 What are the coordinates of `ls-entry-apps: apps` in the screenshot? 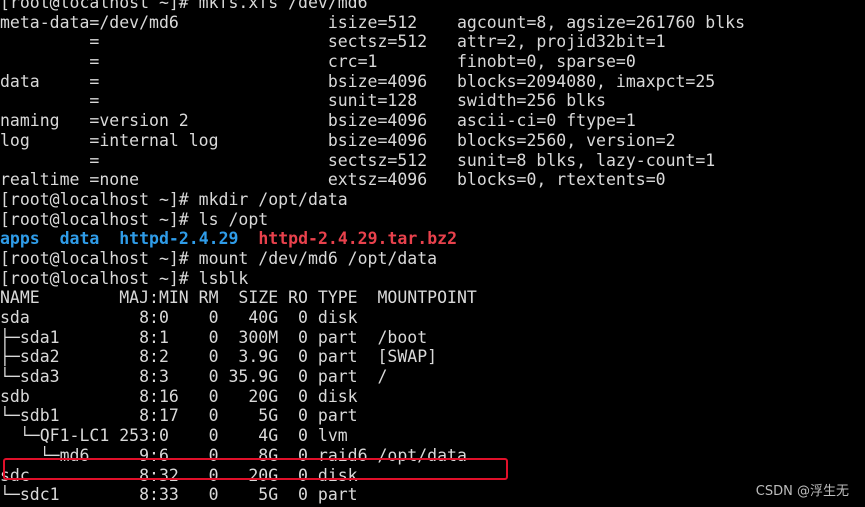 It's located at (20, 239).